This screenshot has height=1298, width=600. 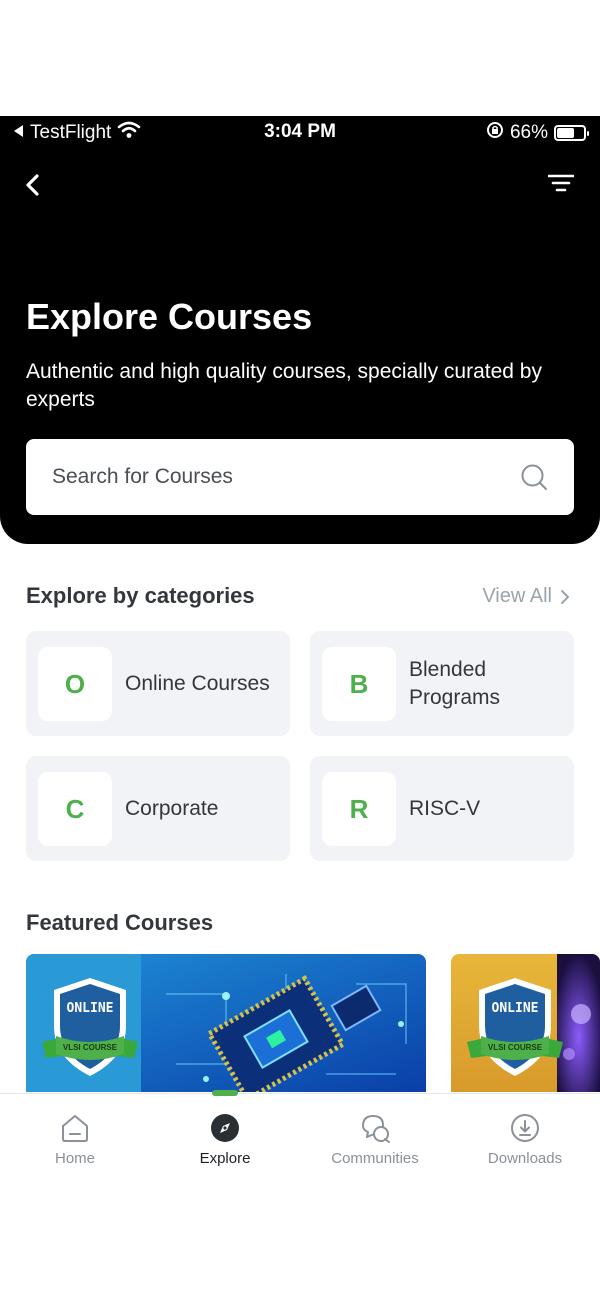 I want to click on view-all-link: View All, so click(x=526, y=596).